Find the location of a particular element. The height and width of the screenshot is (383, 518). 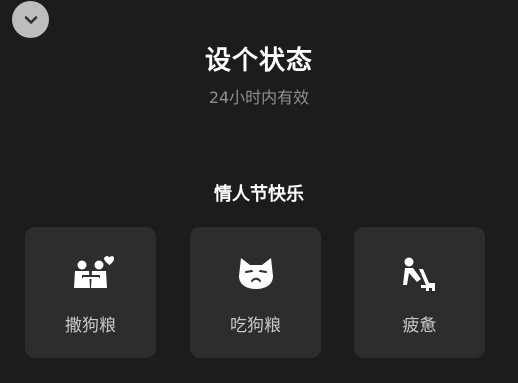

status-label: 撒狗粮 is located at coordinates (90, 326).